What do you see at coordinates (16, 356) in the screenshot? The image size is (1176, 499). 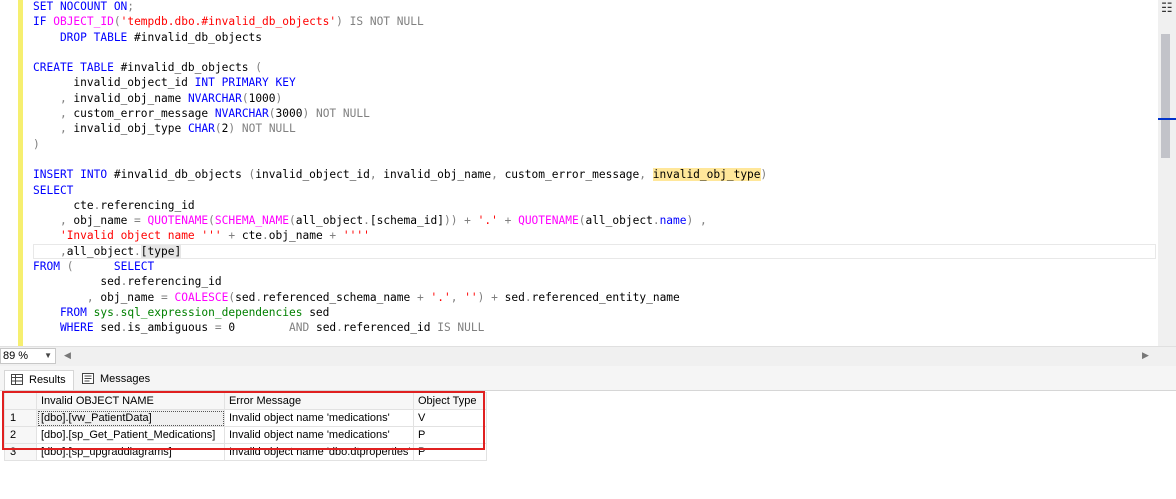 I see `zoom-value: 89 %` at bounding box center [16, 356].